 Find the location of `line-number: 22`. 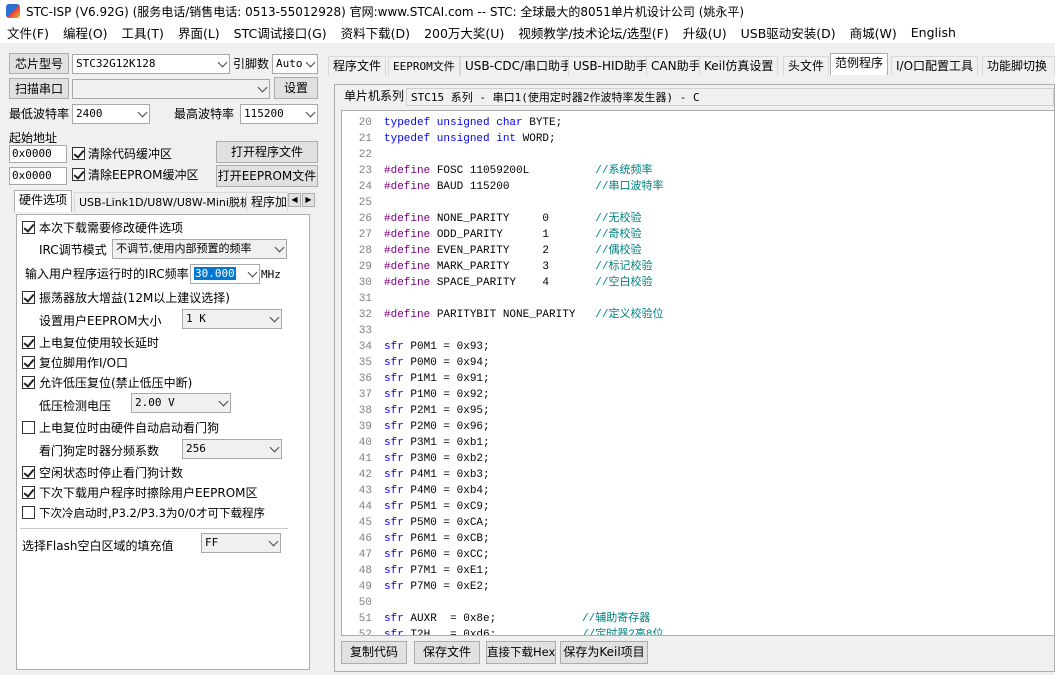

line-number: 22 is located at coordinates (365, 155).